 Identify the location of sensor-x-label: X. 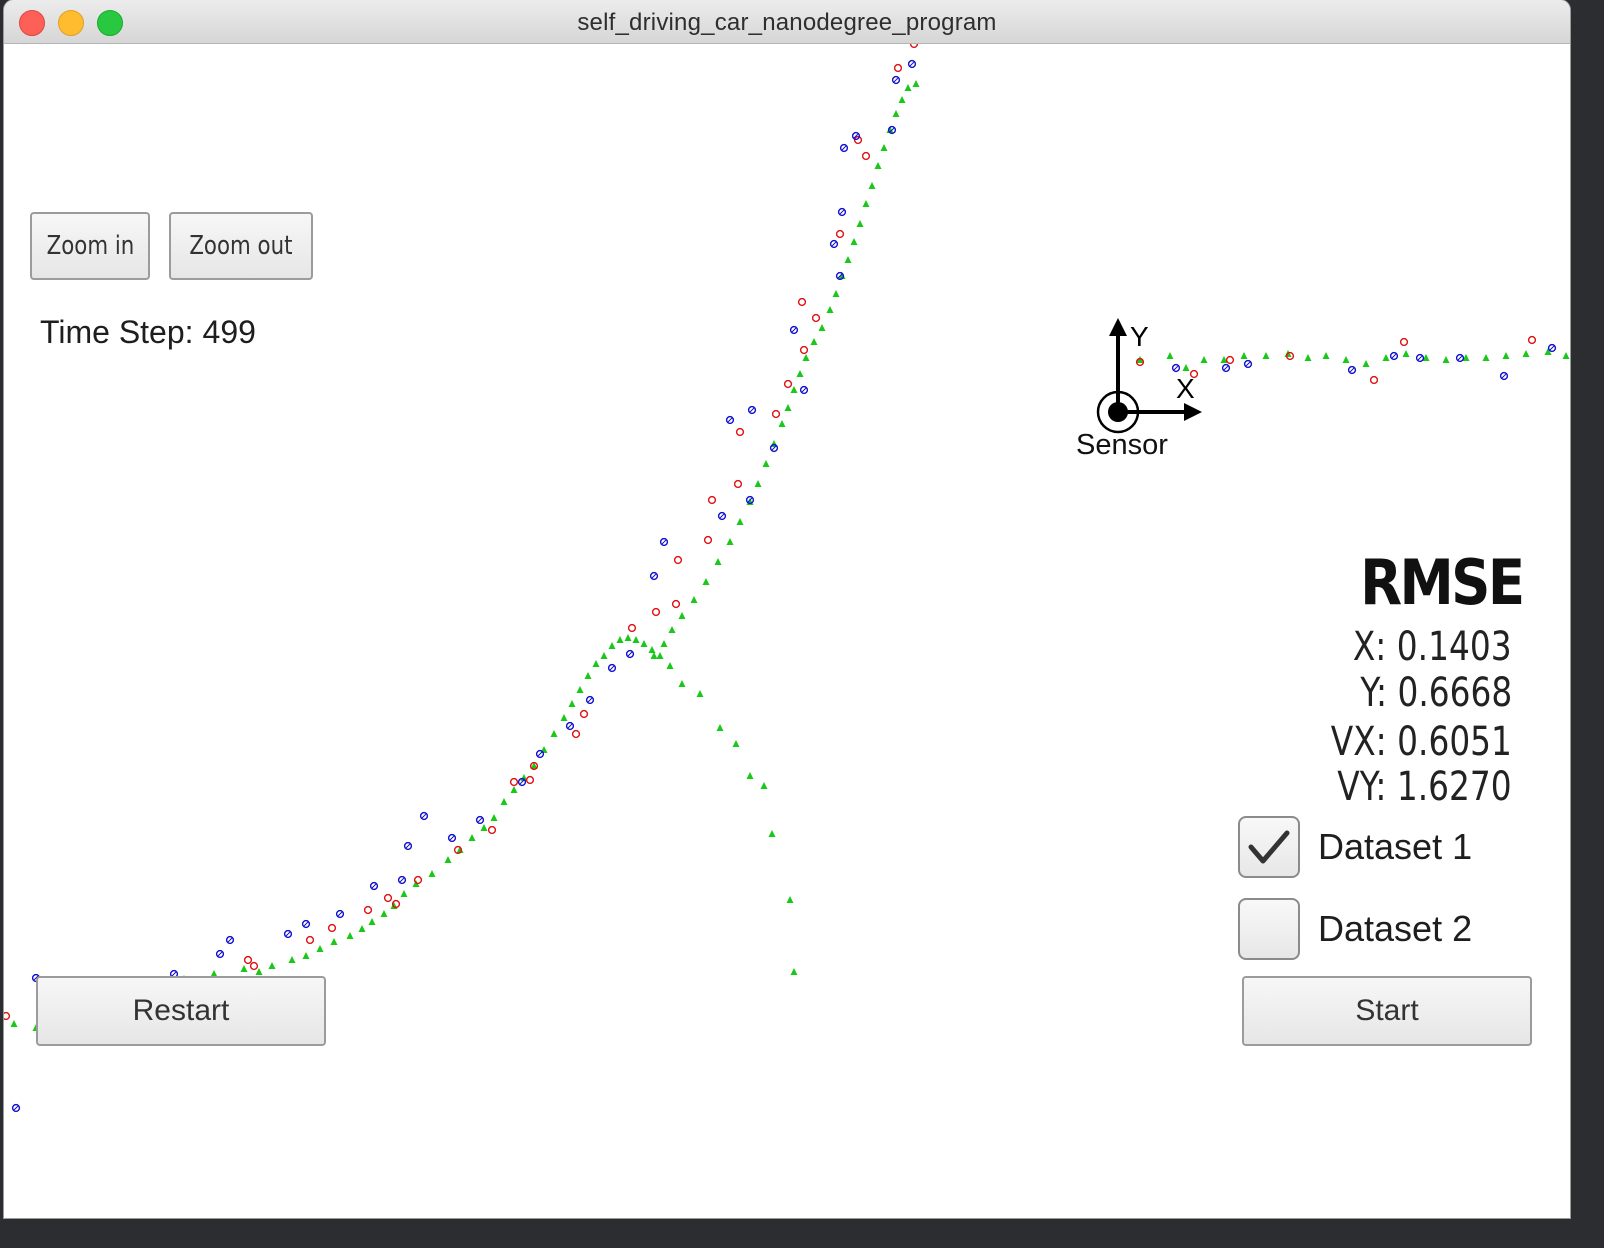
(1185, 388).